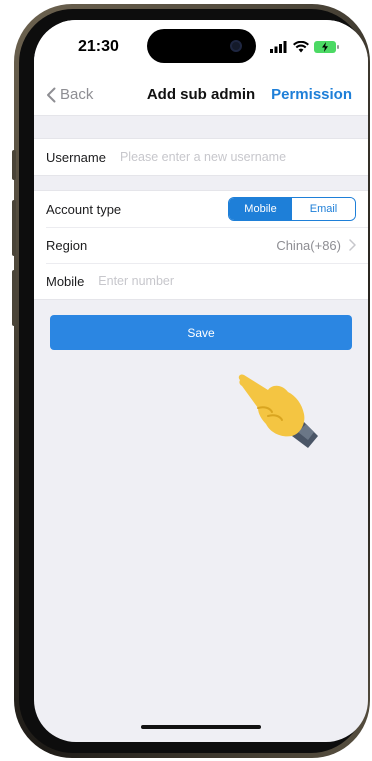 This screenshot has height=761, width=372. What do you see at coordinates (260, 209) in the screenshot?
I see `account-type-mobile-option: Mobile` at bounding box center [260, 209].